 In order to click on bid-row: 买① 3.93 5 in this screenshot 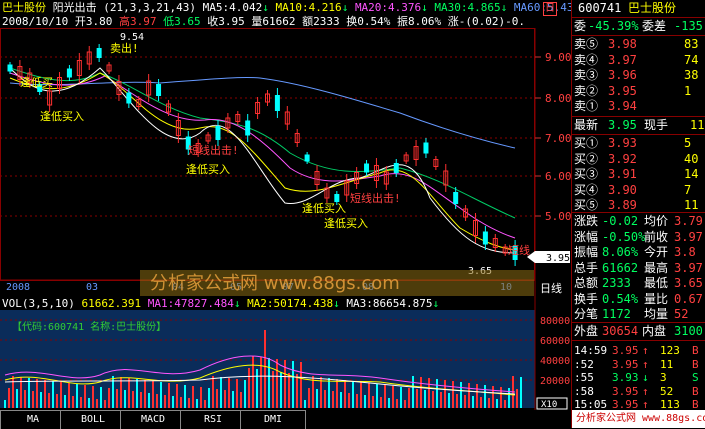, I will do `click(639, 143)`.